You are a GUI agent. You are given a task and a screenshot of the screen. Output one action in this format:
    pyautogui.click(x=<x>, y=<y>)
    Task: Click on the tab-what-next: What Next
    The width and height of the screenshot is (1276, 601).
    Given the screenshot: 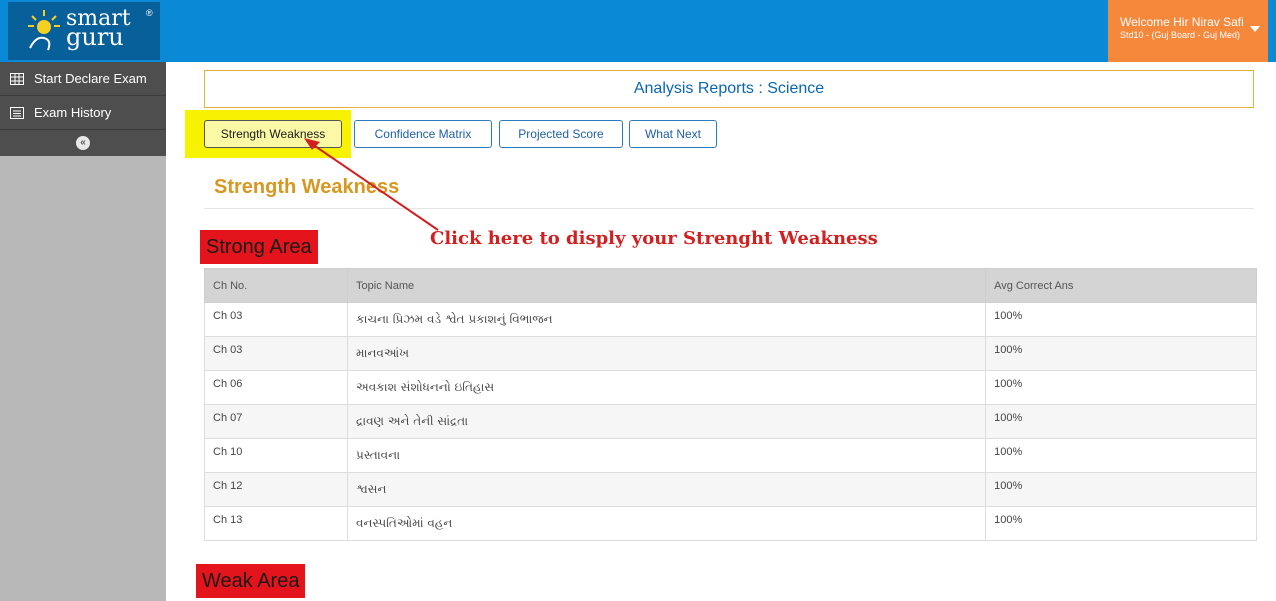 What is the action you would take?
    pyautogui.click(x=673, y=134)
    